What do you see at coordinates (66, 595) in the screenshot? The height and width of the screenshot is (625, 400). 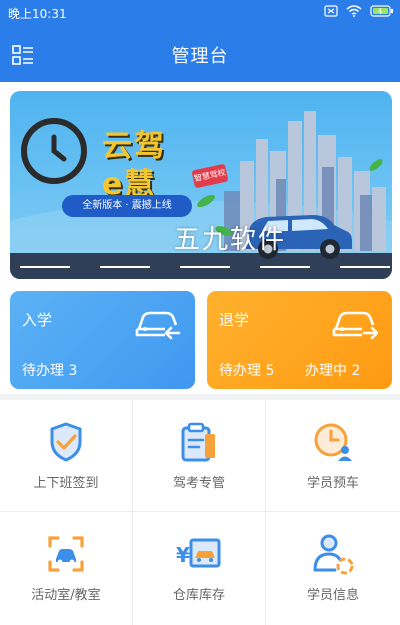 I see `menu-label: 活动室/教室` at bounding box center [66, 595].